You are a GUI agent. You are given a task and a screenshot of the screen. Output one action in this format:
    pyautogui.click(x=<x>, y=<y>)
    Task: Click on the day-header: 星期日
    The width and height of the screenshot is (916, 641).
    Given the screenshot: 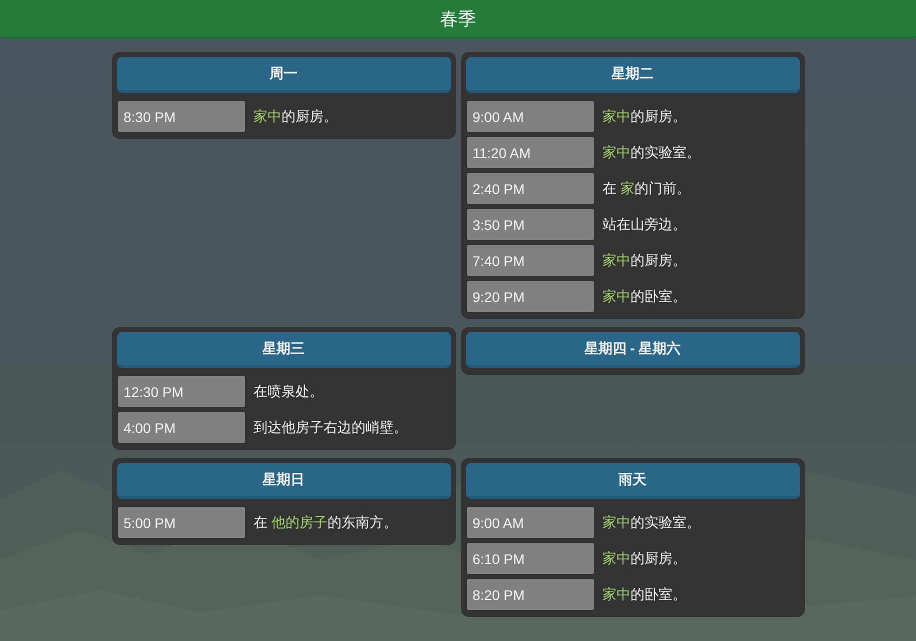 What is the action you would take?
    pyautogui.click(x=283, y=481)
    